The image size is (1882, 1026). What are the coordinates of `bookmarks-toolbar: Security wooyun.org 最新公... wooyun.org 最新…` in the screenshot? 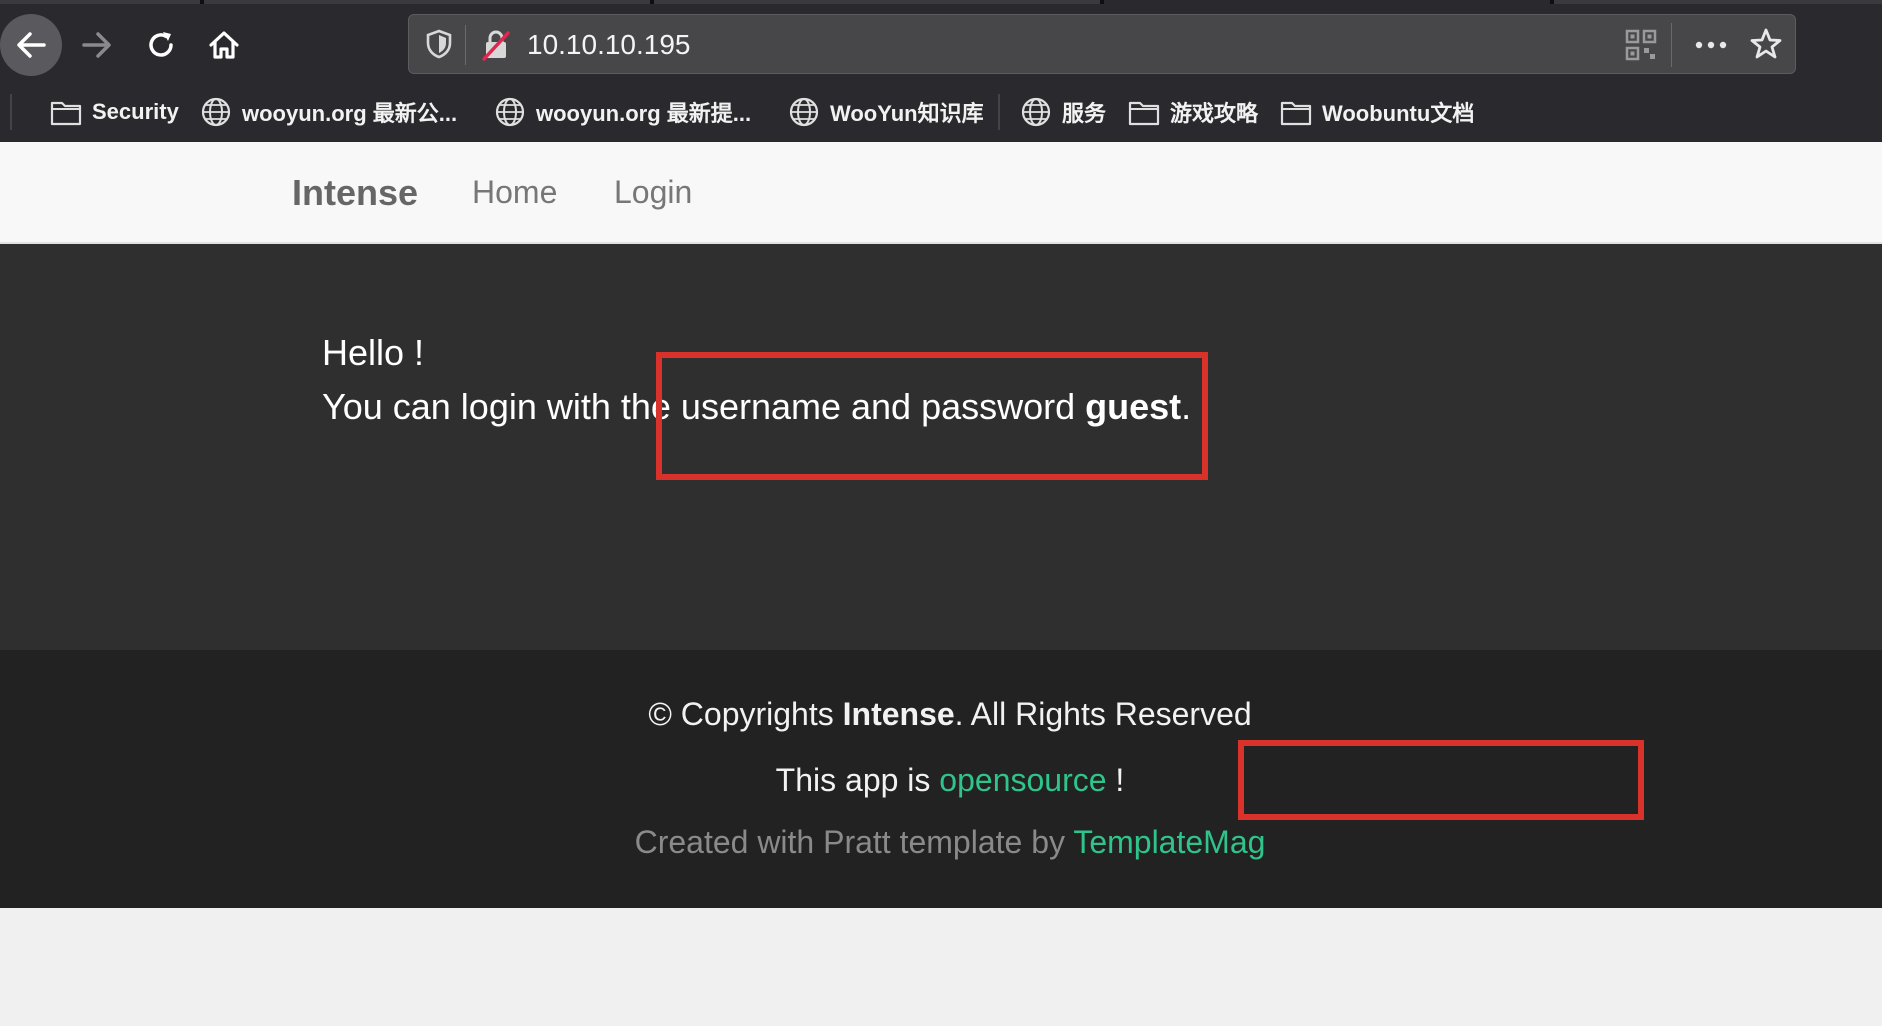 It's located at (941, 113).